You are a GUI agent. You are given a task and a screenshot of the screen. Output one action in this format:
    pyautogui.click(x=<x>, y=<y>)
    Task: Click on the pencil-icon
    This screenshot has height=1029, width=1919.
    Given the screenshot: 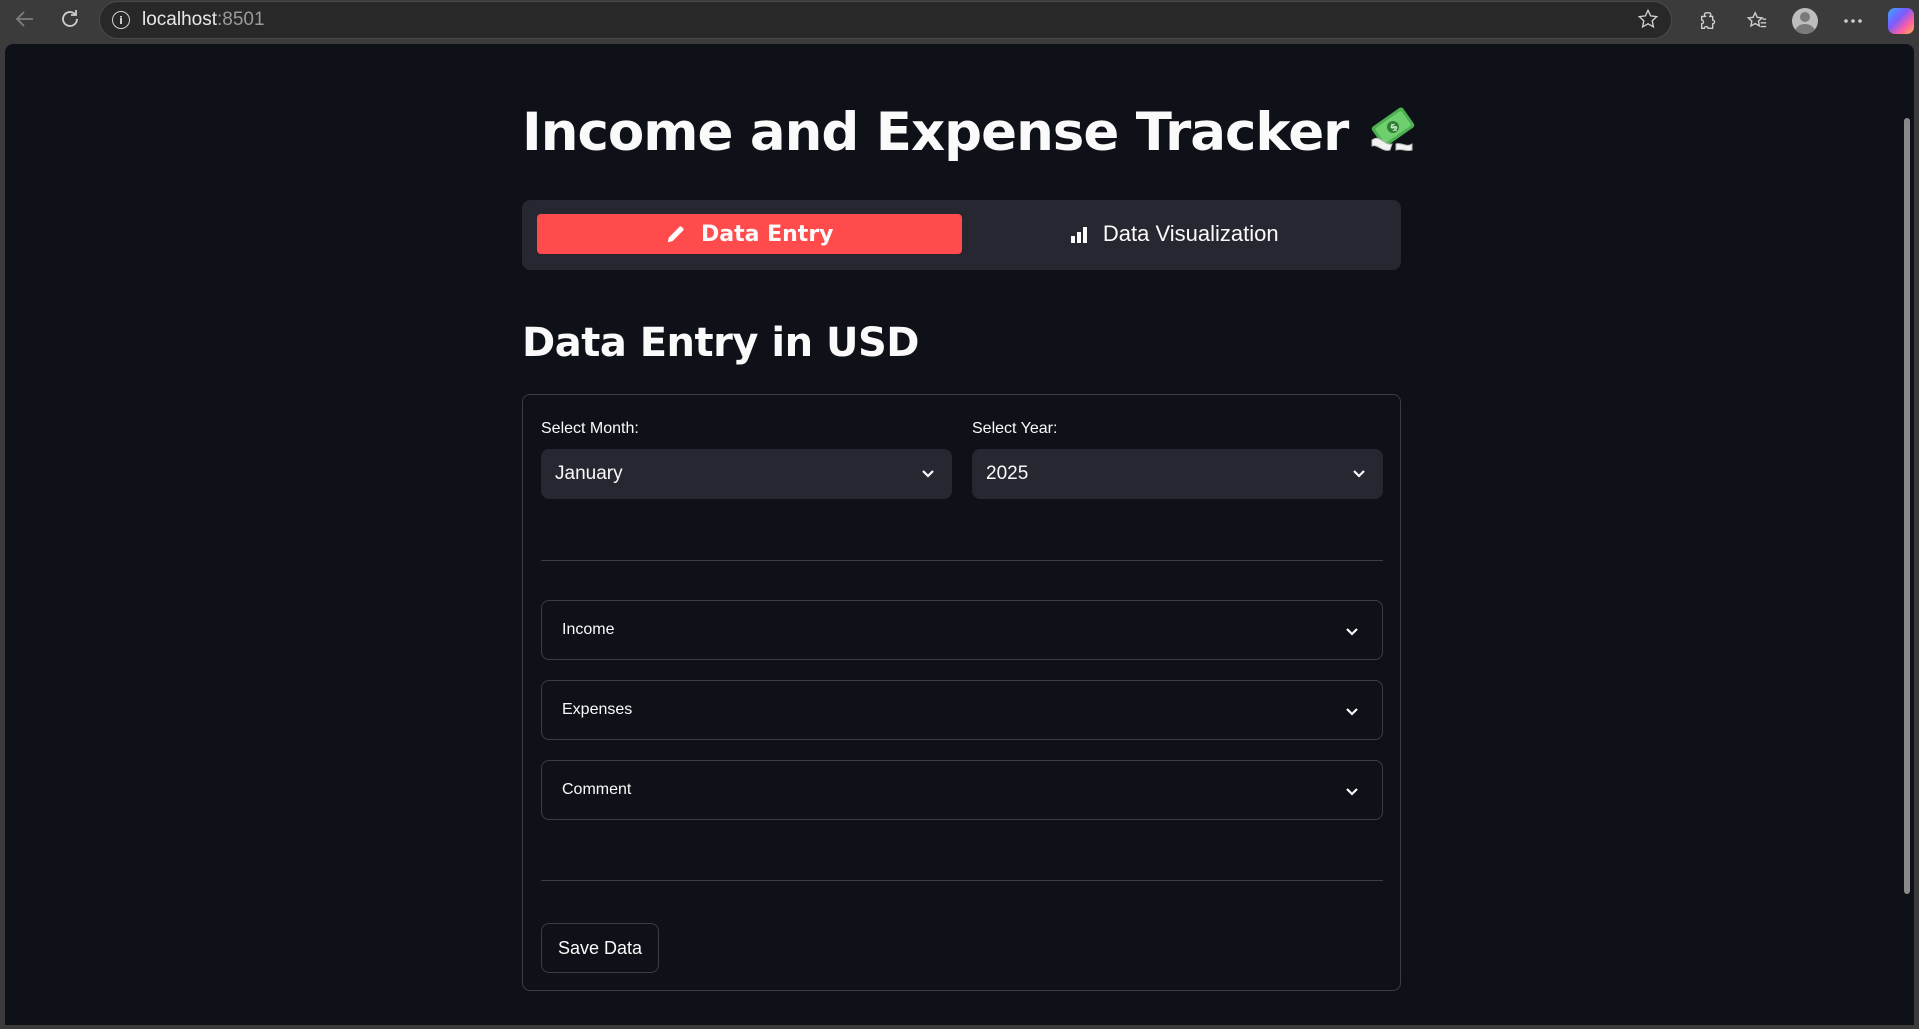 What is the action you would take?
    pyautogui.click(x=676, y=234)
    